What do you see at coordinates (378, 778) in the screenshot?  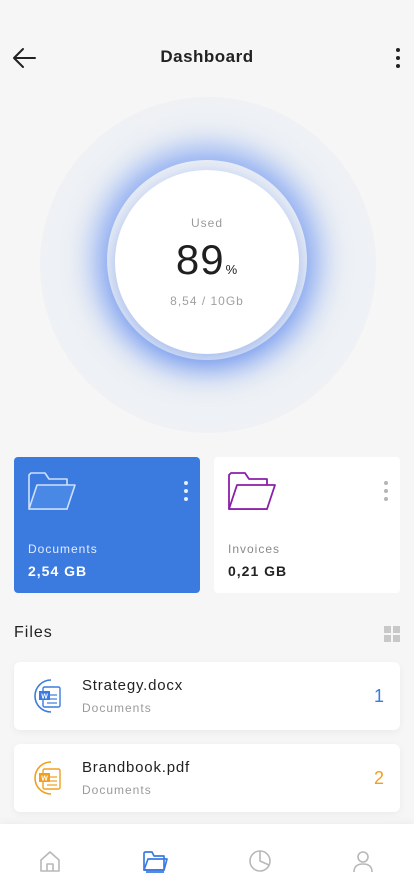 I see `file-count: 2` at bounding box center [378, 778].